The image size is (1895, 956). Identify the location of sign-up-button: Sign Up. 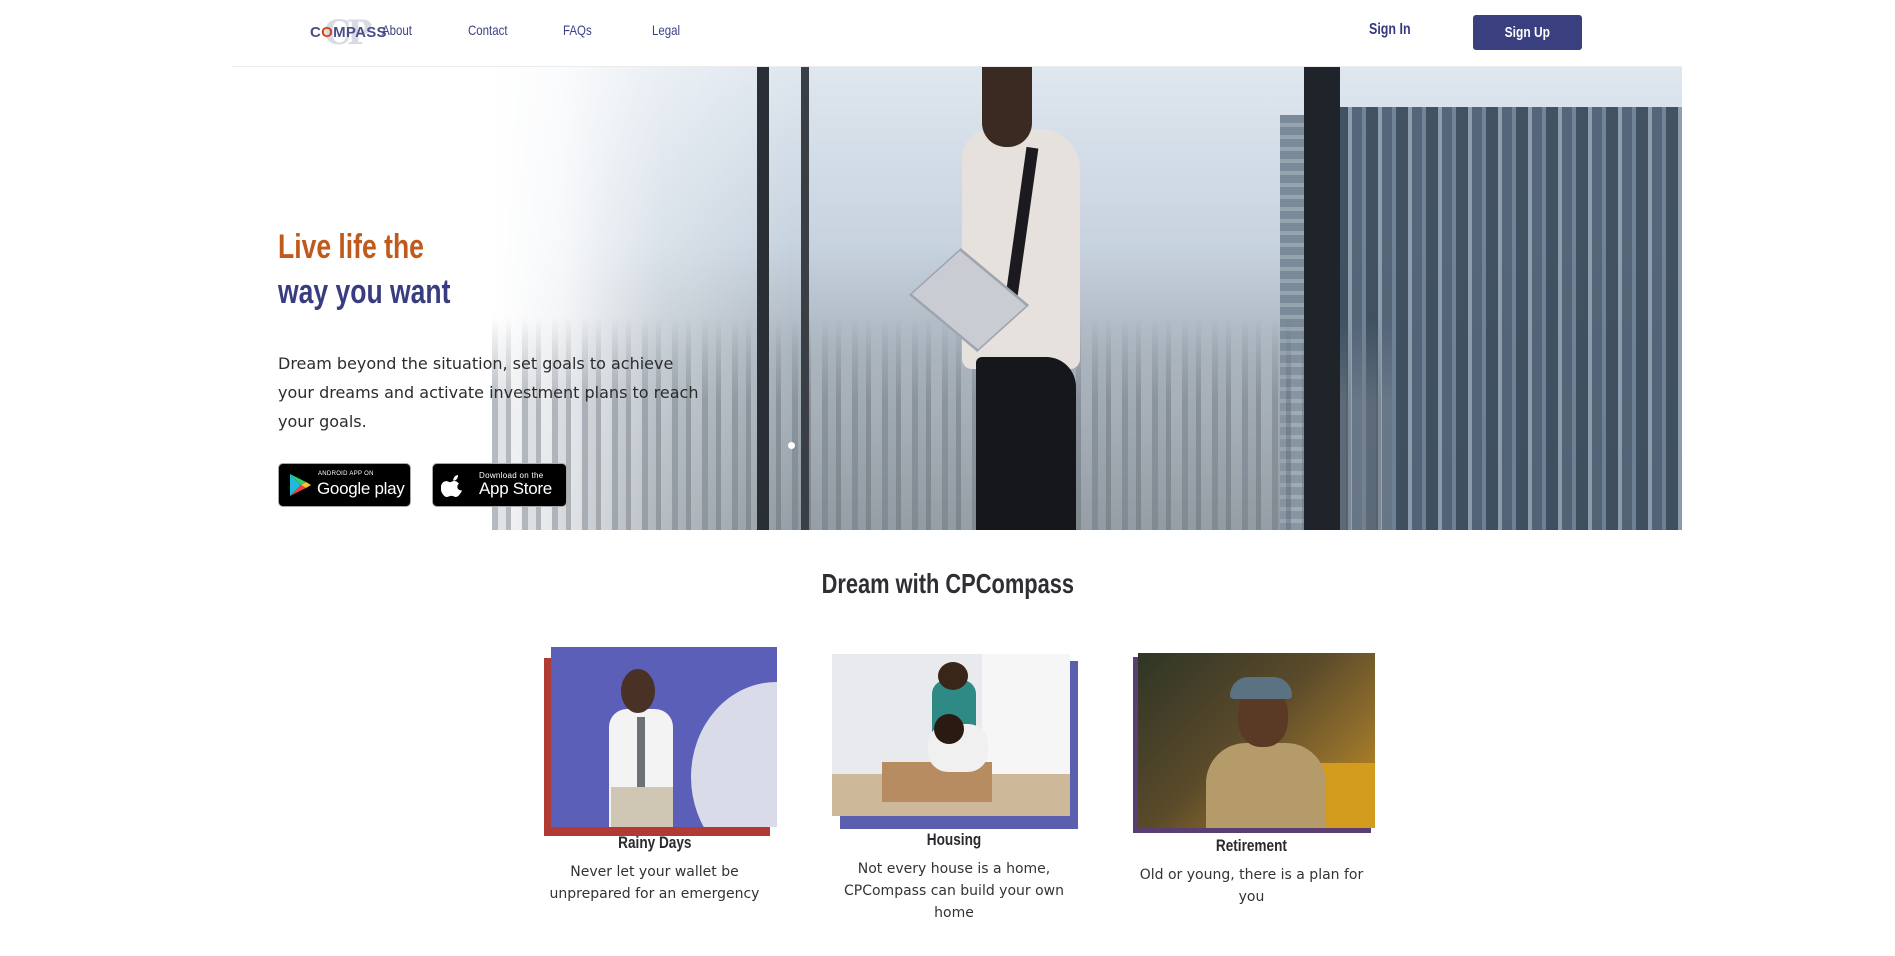
(1527, 32).